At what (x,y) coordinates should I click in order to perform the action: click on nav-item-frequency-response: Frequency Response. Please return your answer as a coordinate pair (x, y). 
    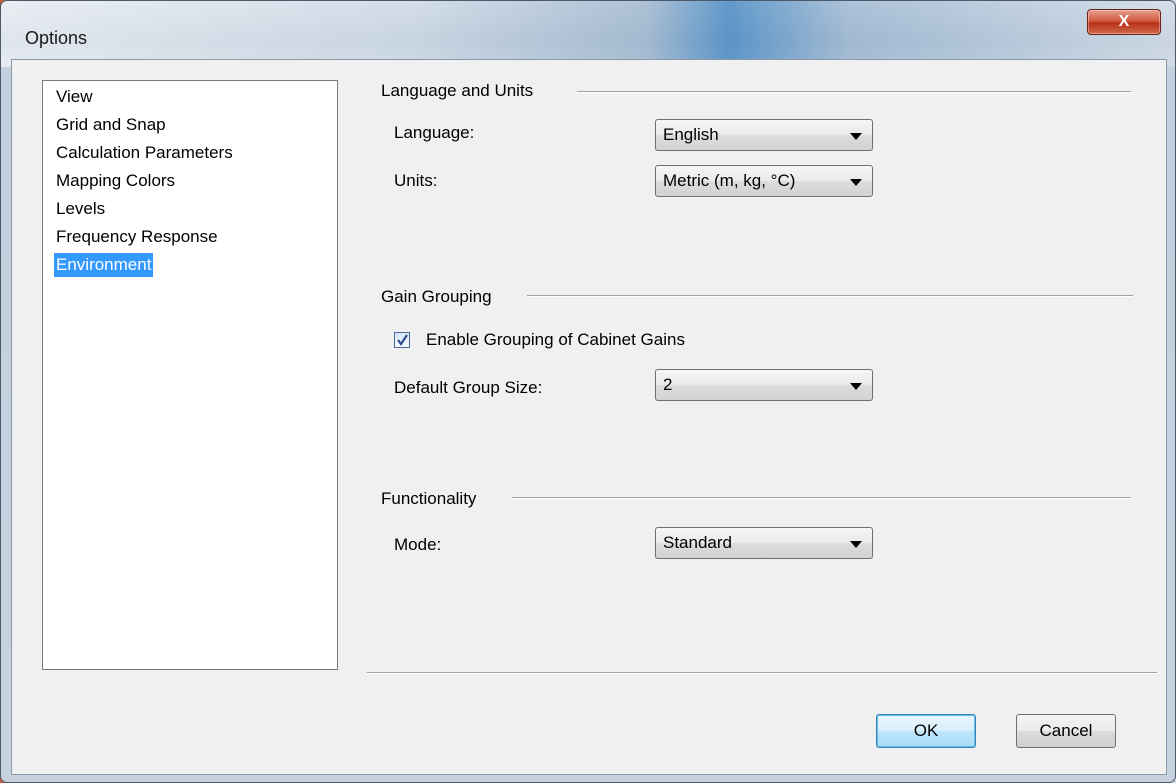
    Looking at the image, I should click on (137, 237).